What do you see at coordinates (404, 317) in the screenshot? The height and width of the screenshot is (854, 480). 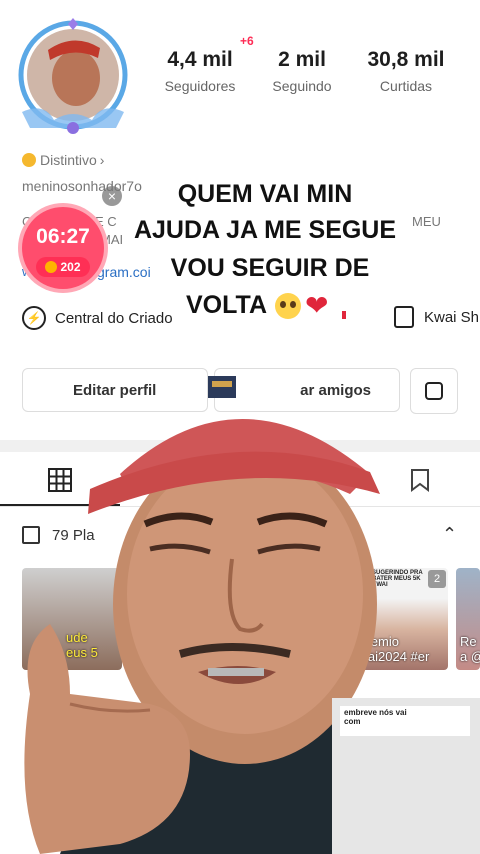 I see `shopping-bag-icon` at bounding box center [404, 317].